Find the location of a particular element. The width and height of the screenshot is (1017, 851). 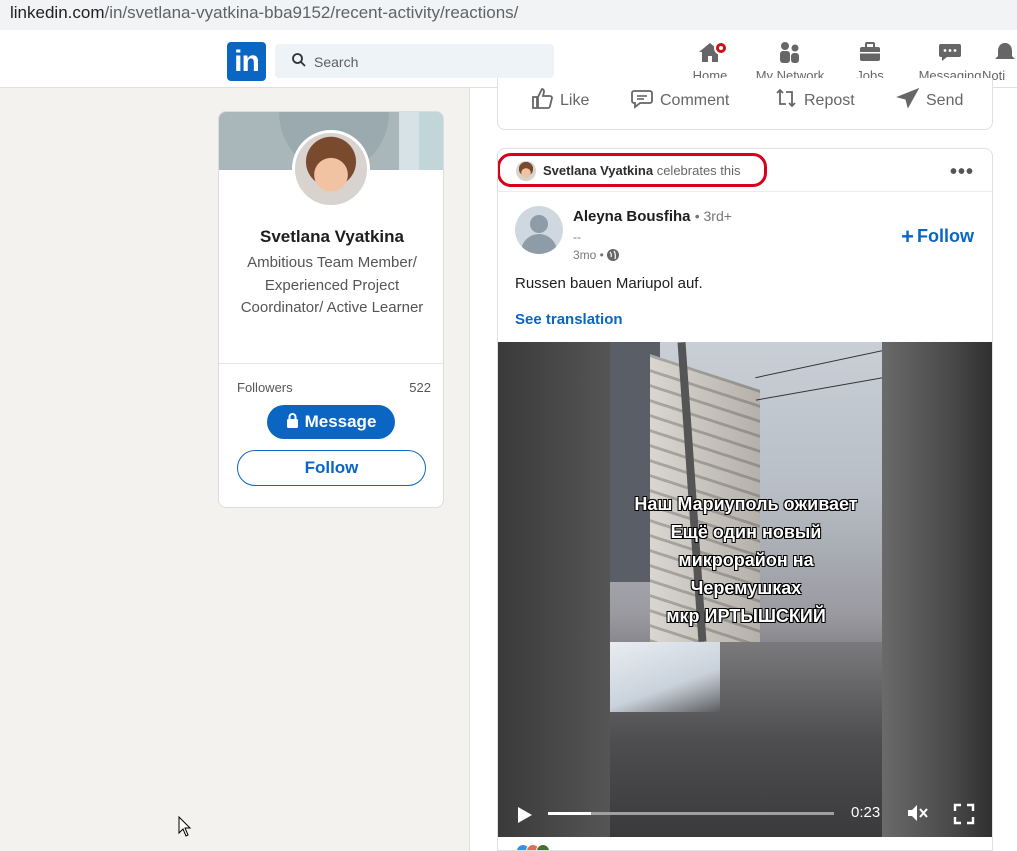

author-avatar is located at coordinates (539, 230).